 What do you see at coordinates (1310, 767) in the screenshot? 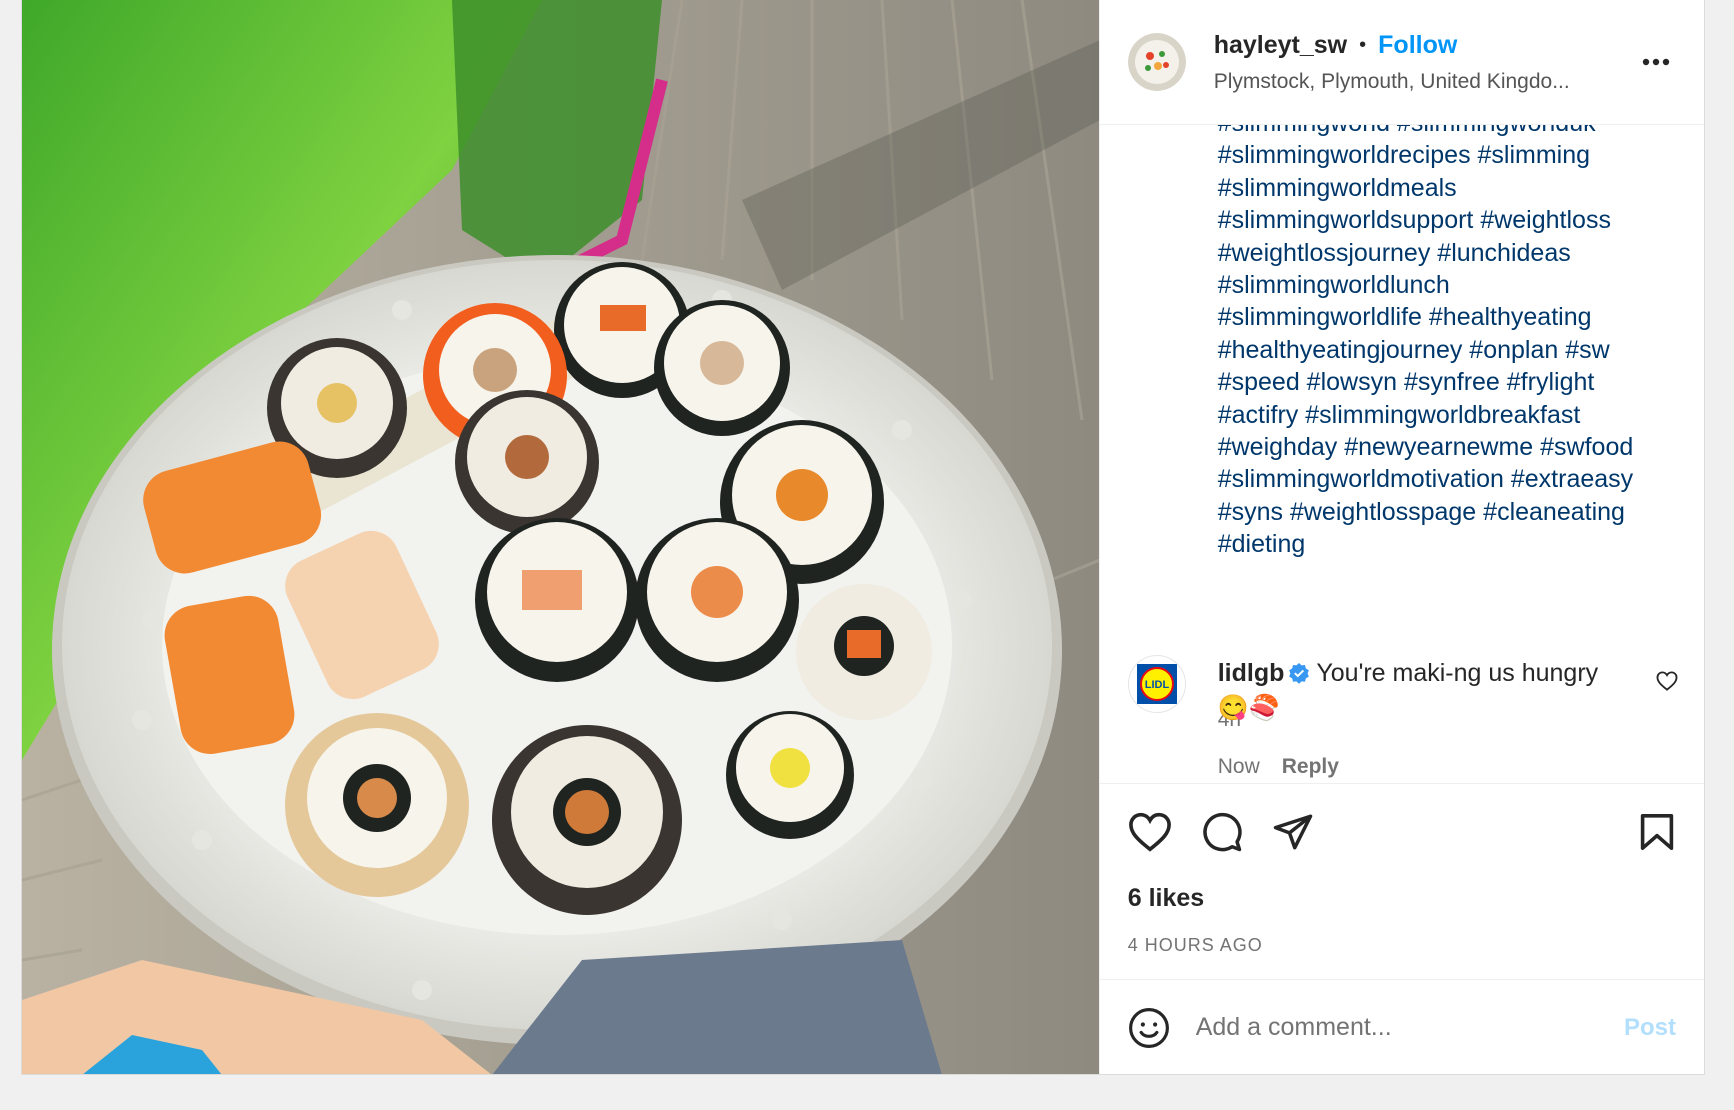
I see `reply-button: Reply` at bounding box center [1310, 767].